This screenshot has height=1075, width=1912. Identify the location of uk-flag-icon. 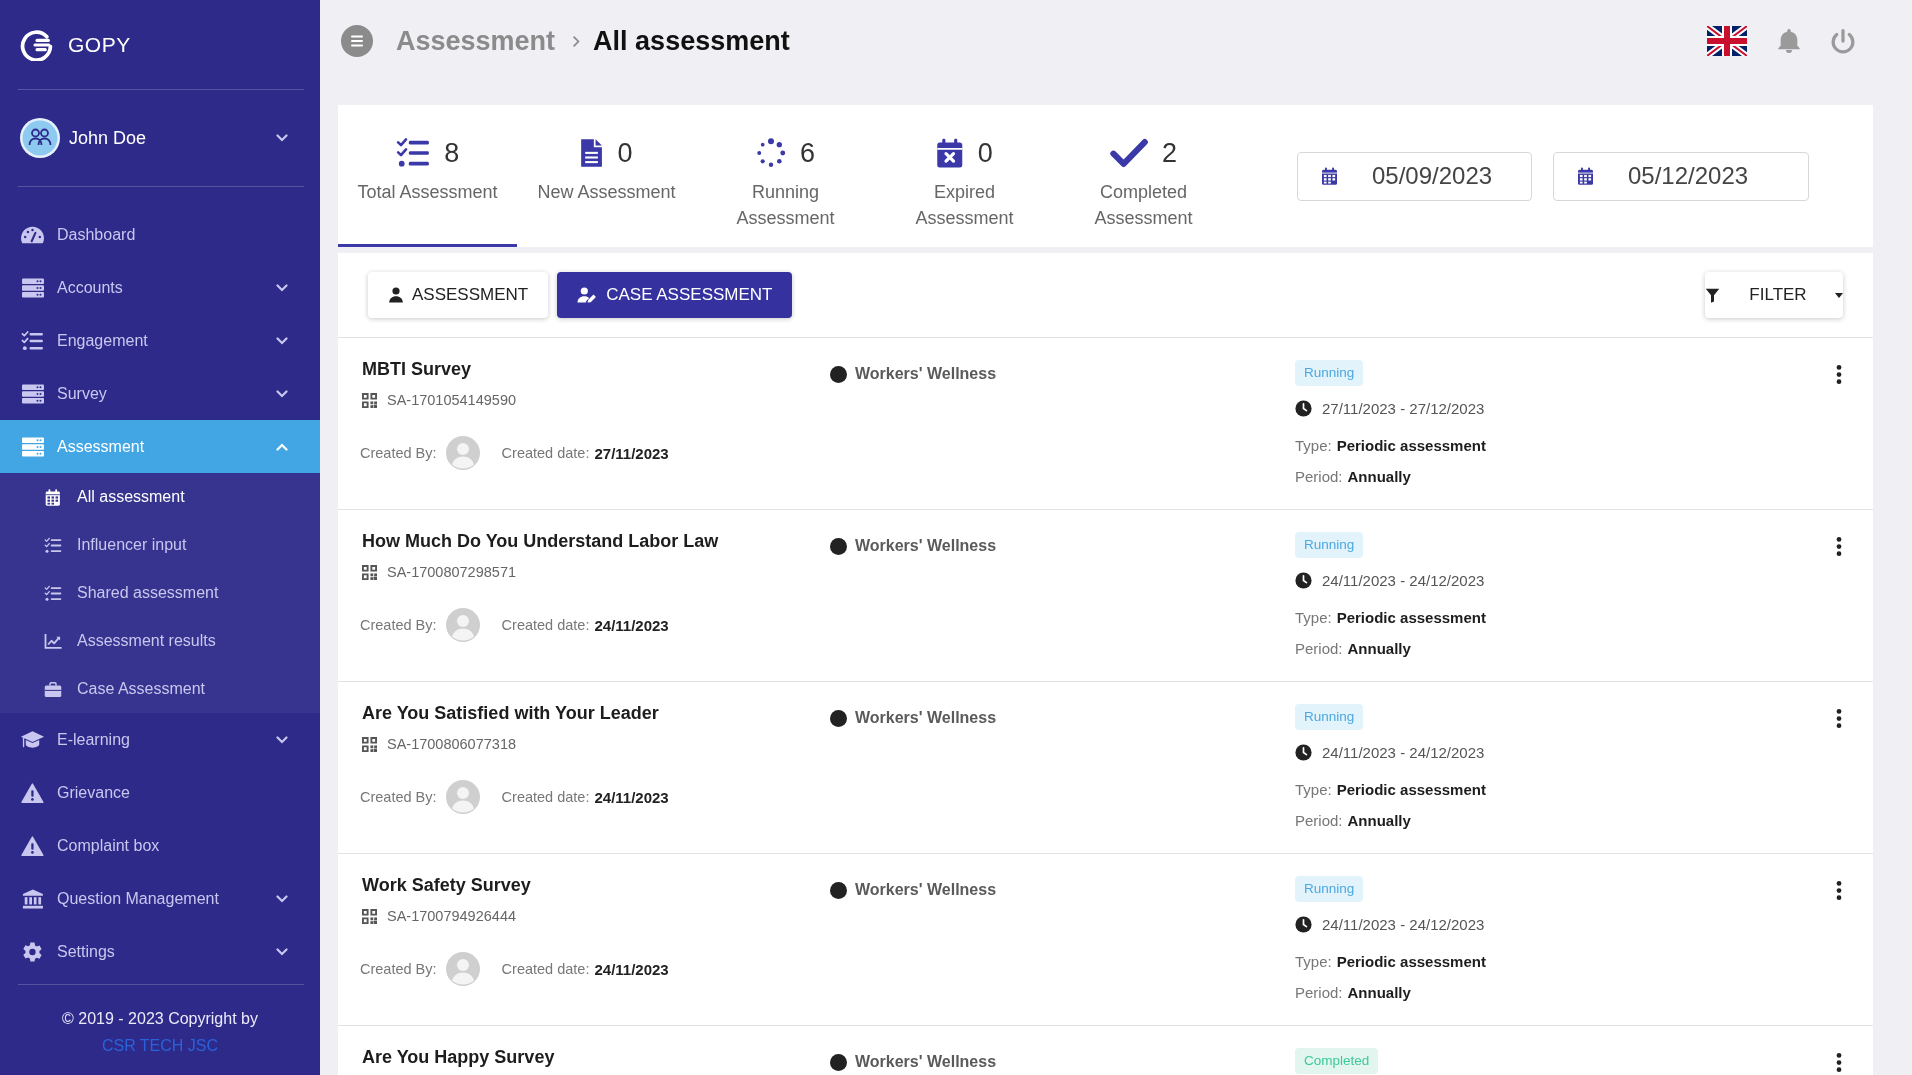
(1727, 41).